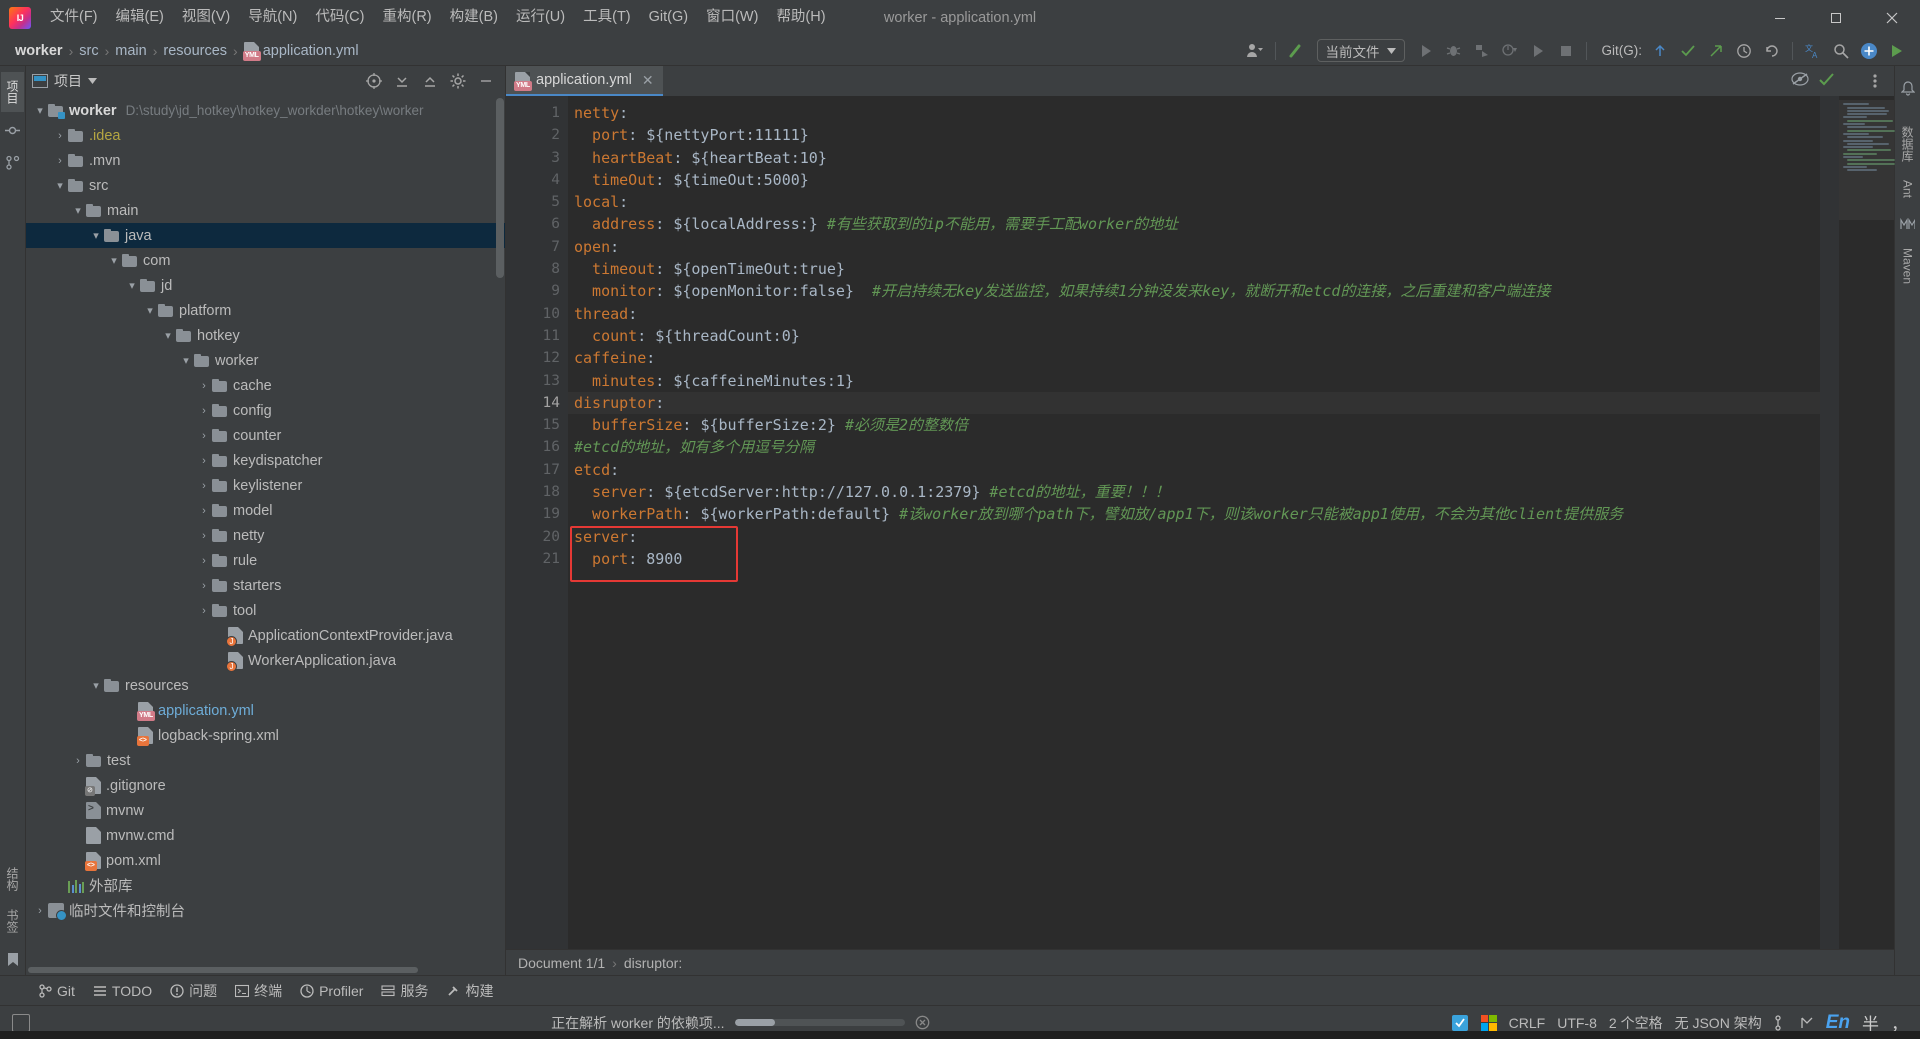 The image size is (1920, 1039). Describe the element at coordinates (500, 188) in the screenshot. I see `project-tree-vscrollbar` at that location.